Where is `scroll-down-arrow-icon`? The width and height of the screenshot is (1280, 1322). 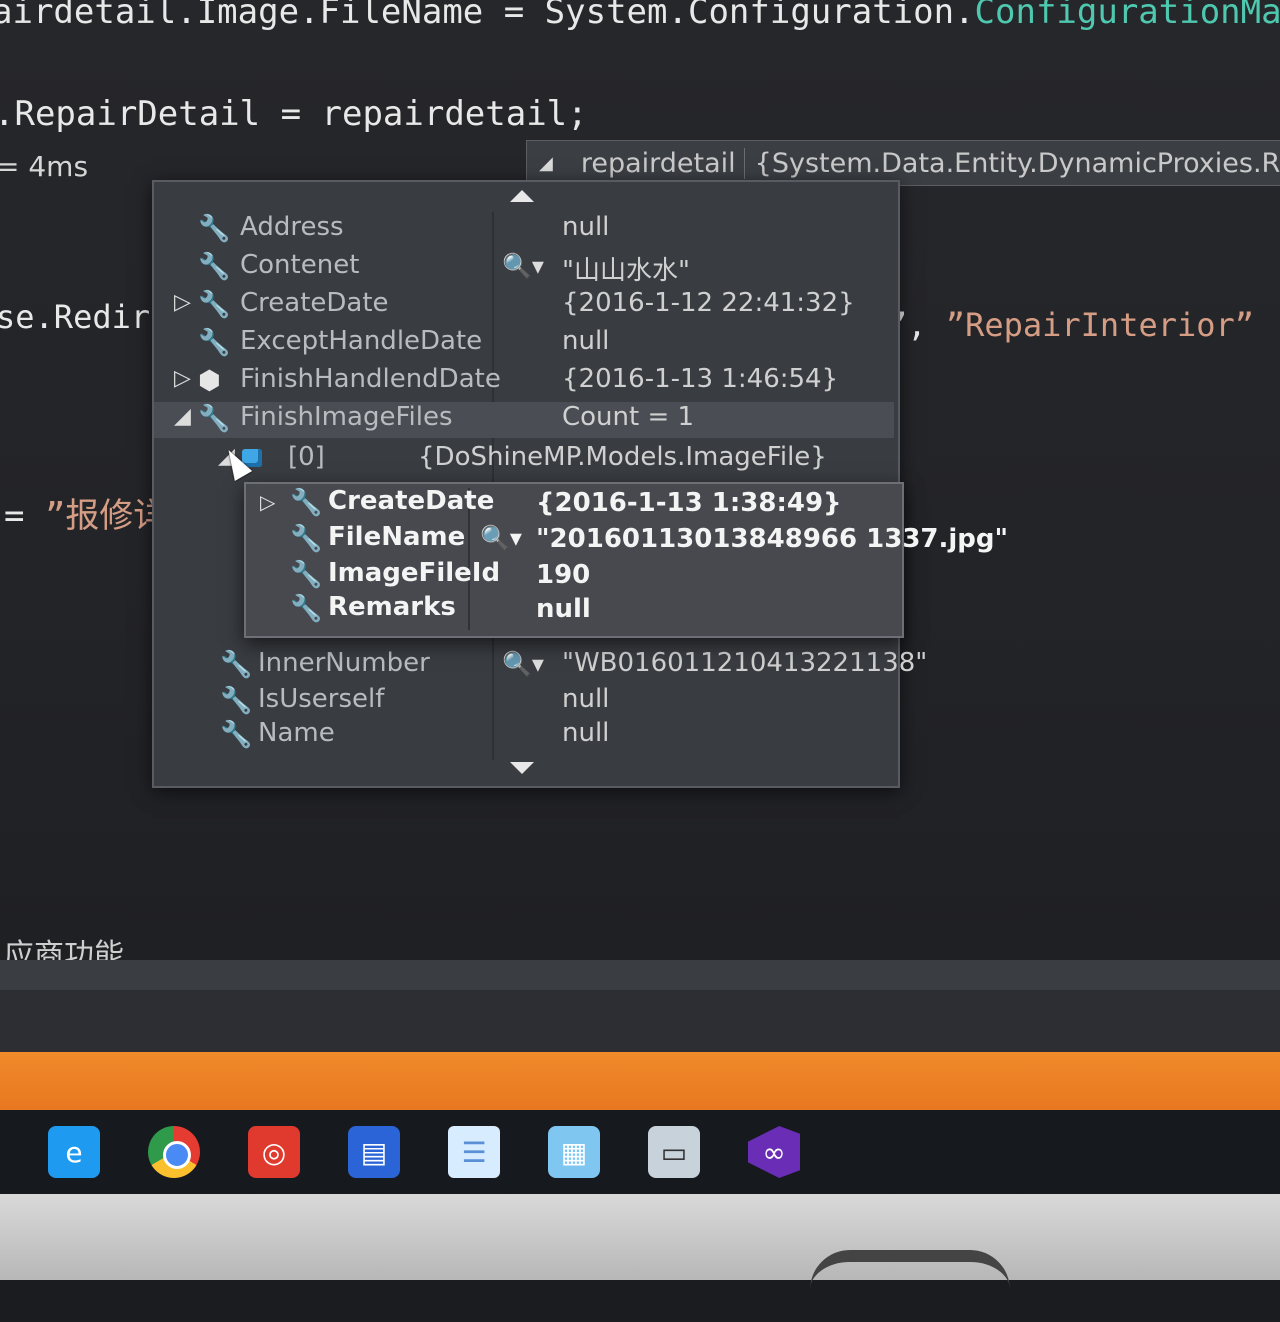 scroll-down-arrow-icon is located at coordinates (522, 768).